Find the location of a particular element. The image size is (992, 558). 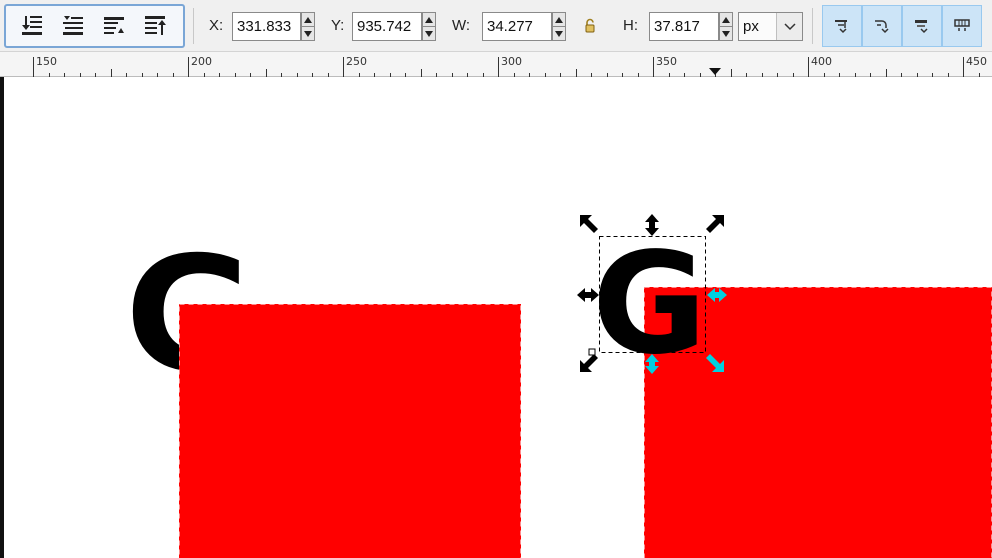

raise-icon is located at coordinates (114, 25).